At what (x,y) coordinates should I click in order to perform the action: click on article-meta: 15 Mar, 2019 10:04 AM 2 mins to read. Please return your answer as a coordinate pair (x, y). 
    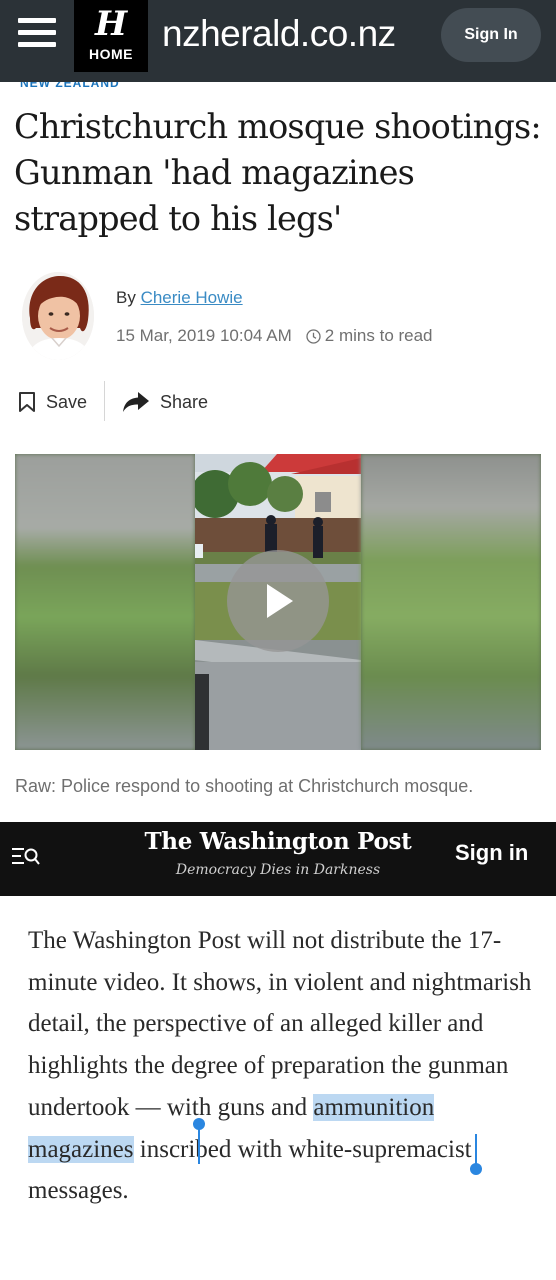
    Looking at the image, I should click on (274, 336).